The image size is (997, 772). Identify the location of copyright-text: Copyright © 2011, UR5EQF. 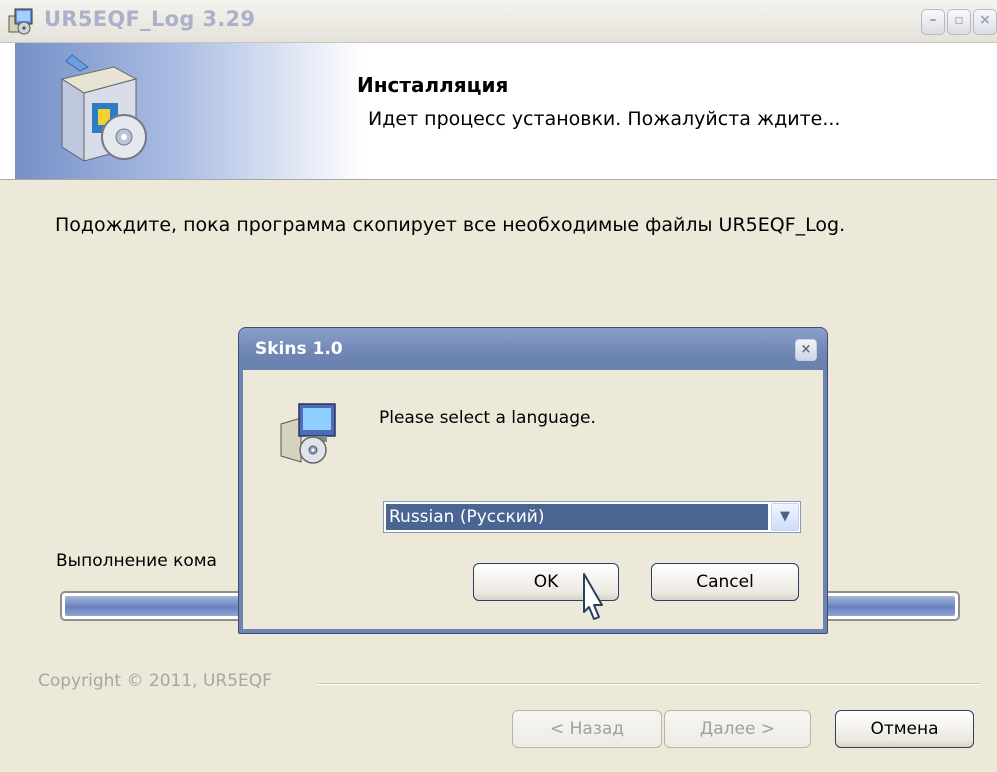
(155, 681).